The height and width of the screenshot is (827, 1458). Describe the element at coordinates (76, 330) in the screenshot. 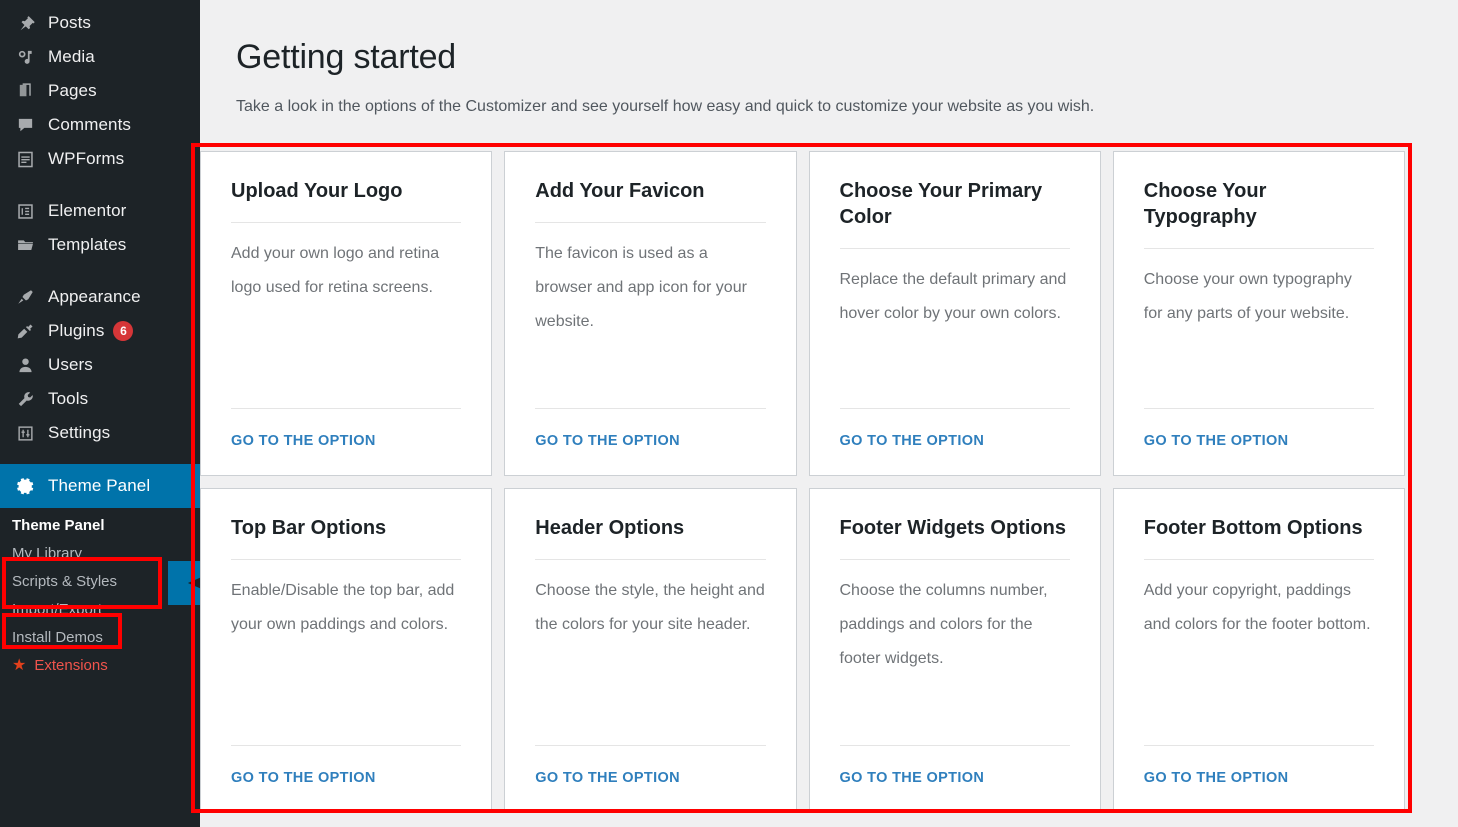

I see `sidebar-item-label: Plugins` at that location.